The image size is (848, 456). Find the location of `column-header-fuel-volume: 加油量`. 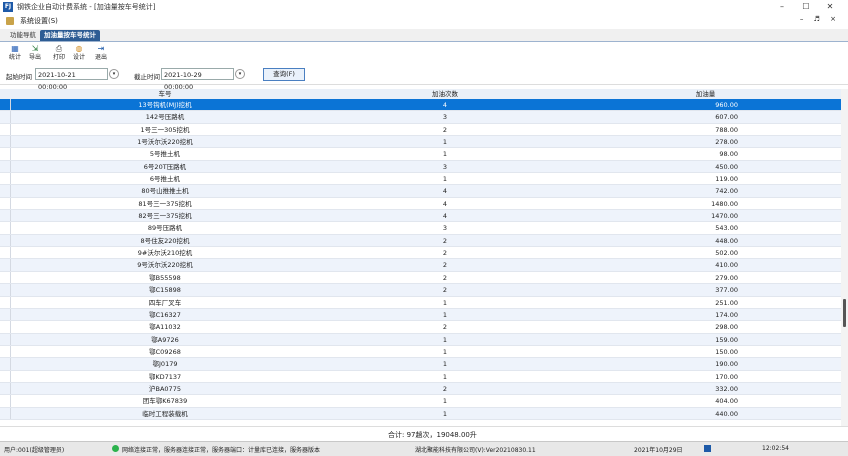

column-header-fuel-volume: 加油量 is located at coordinates (705, 94).